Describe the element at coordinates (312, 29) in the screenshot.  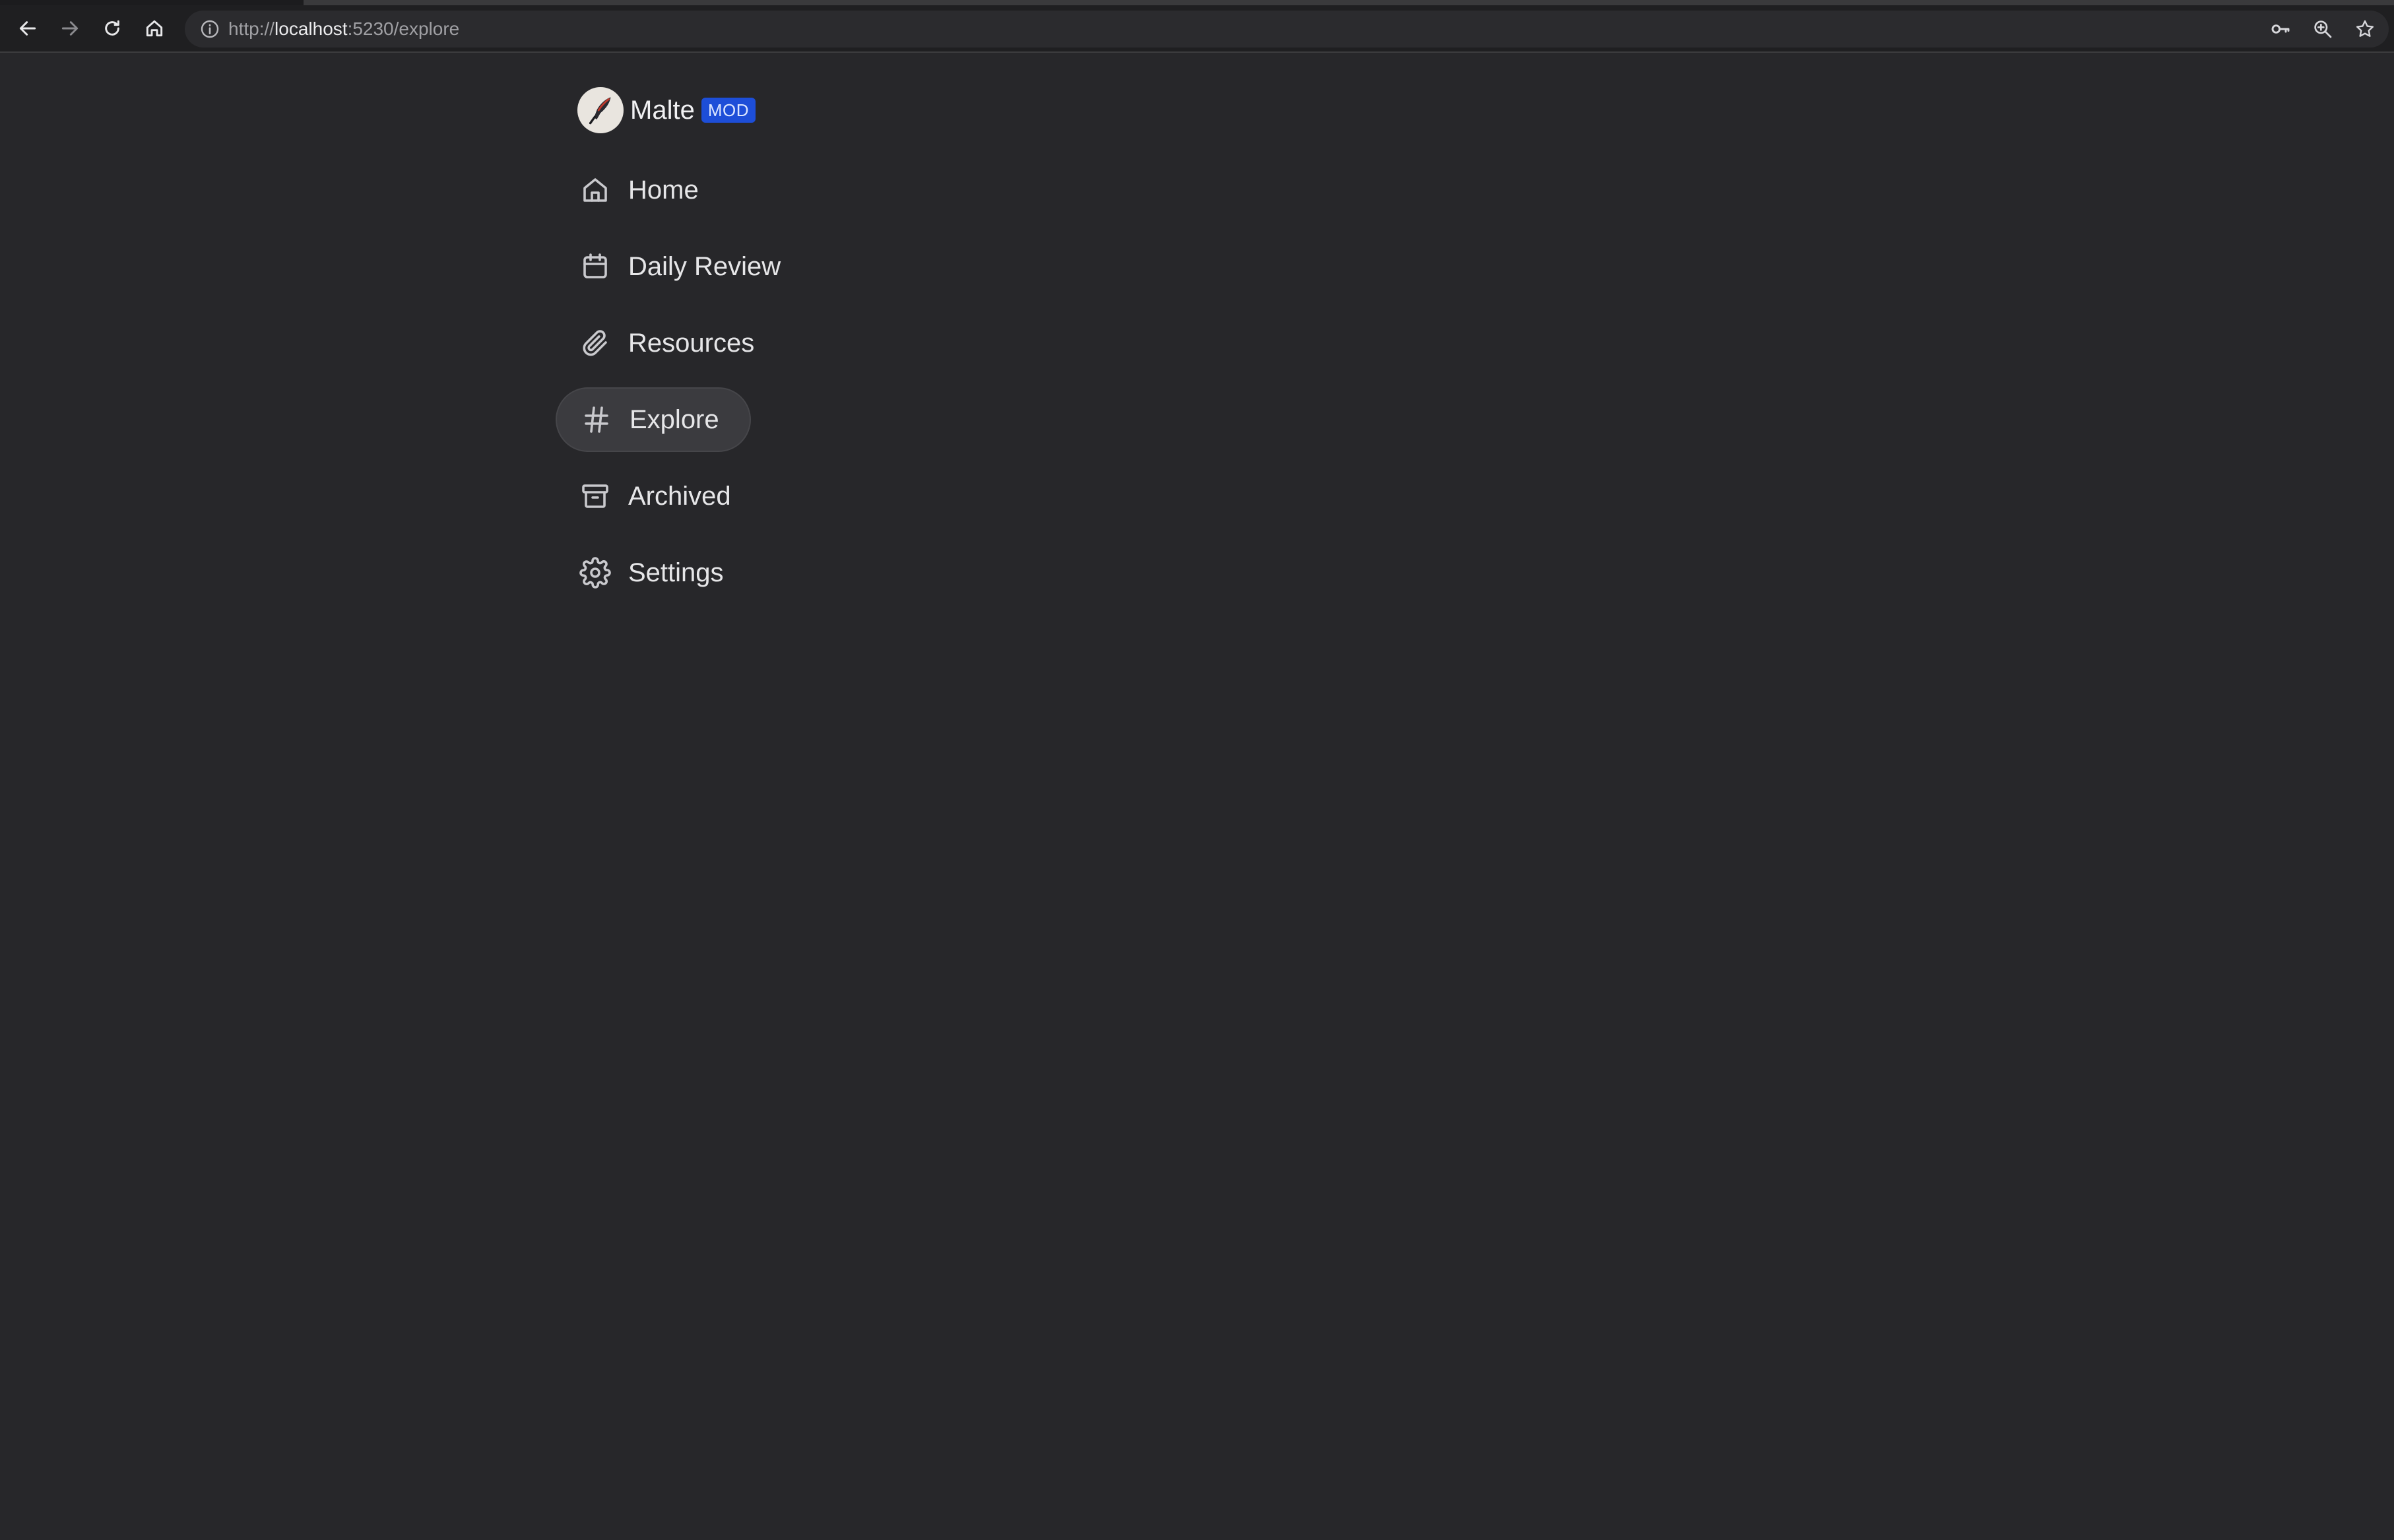
I see `url-host: localhost` at that location.